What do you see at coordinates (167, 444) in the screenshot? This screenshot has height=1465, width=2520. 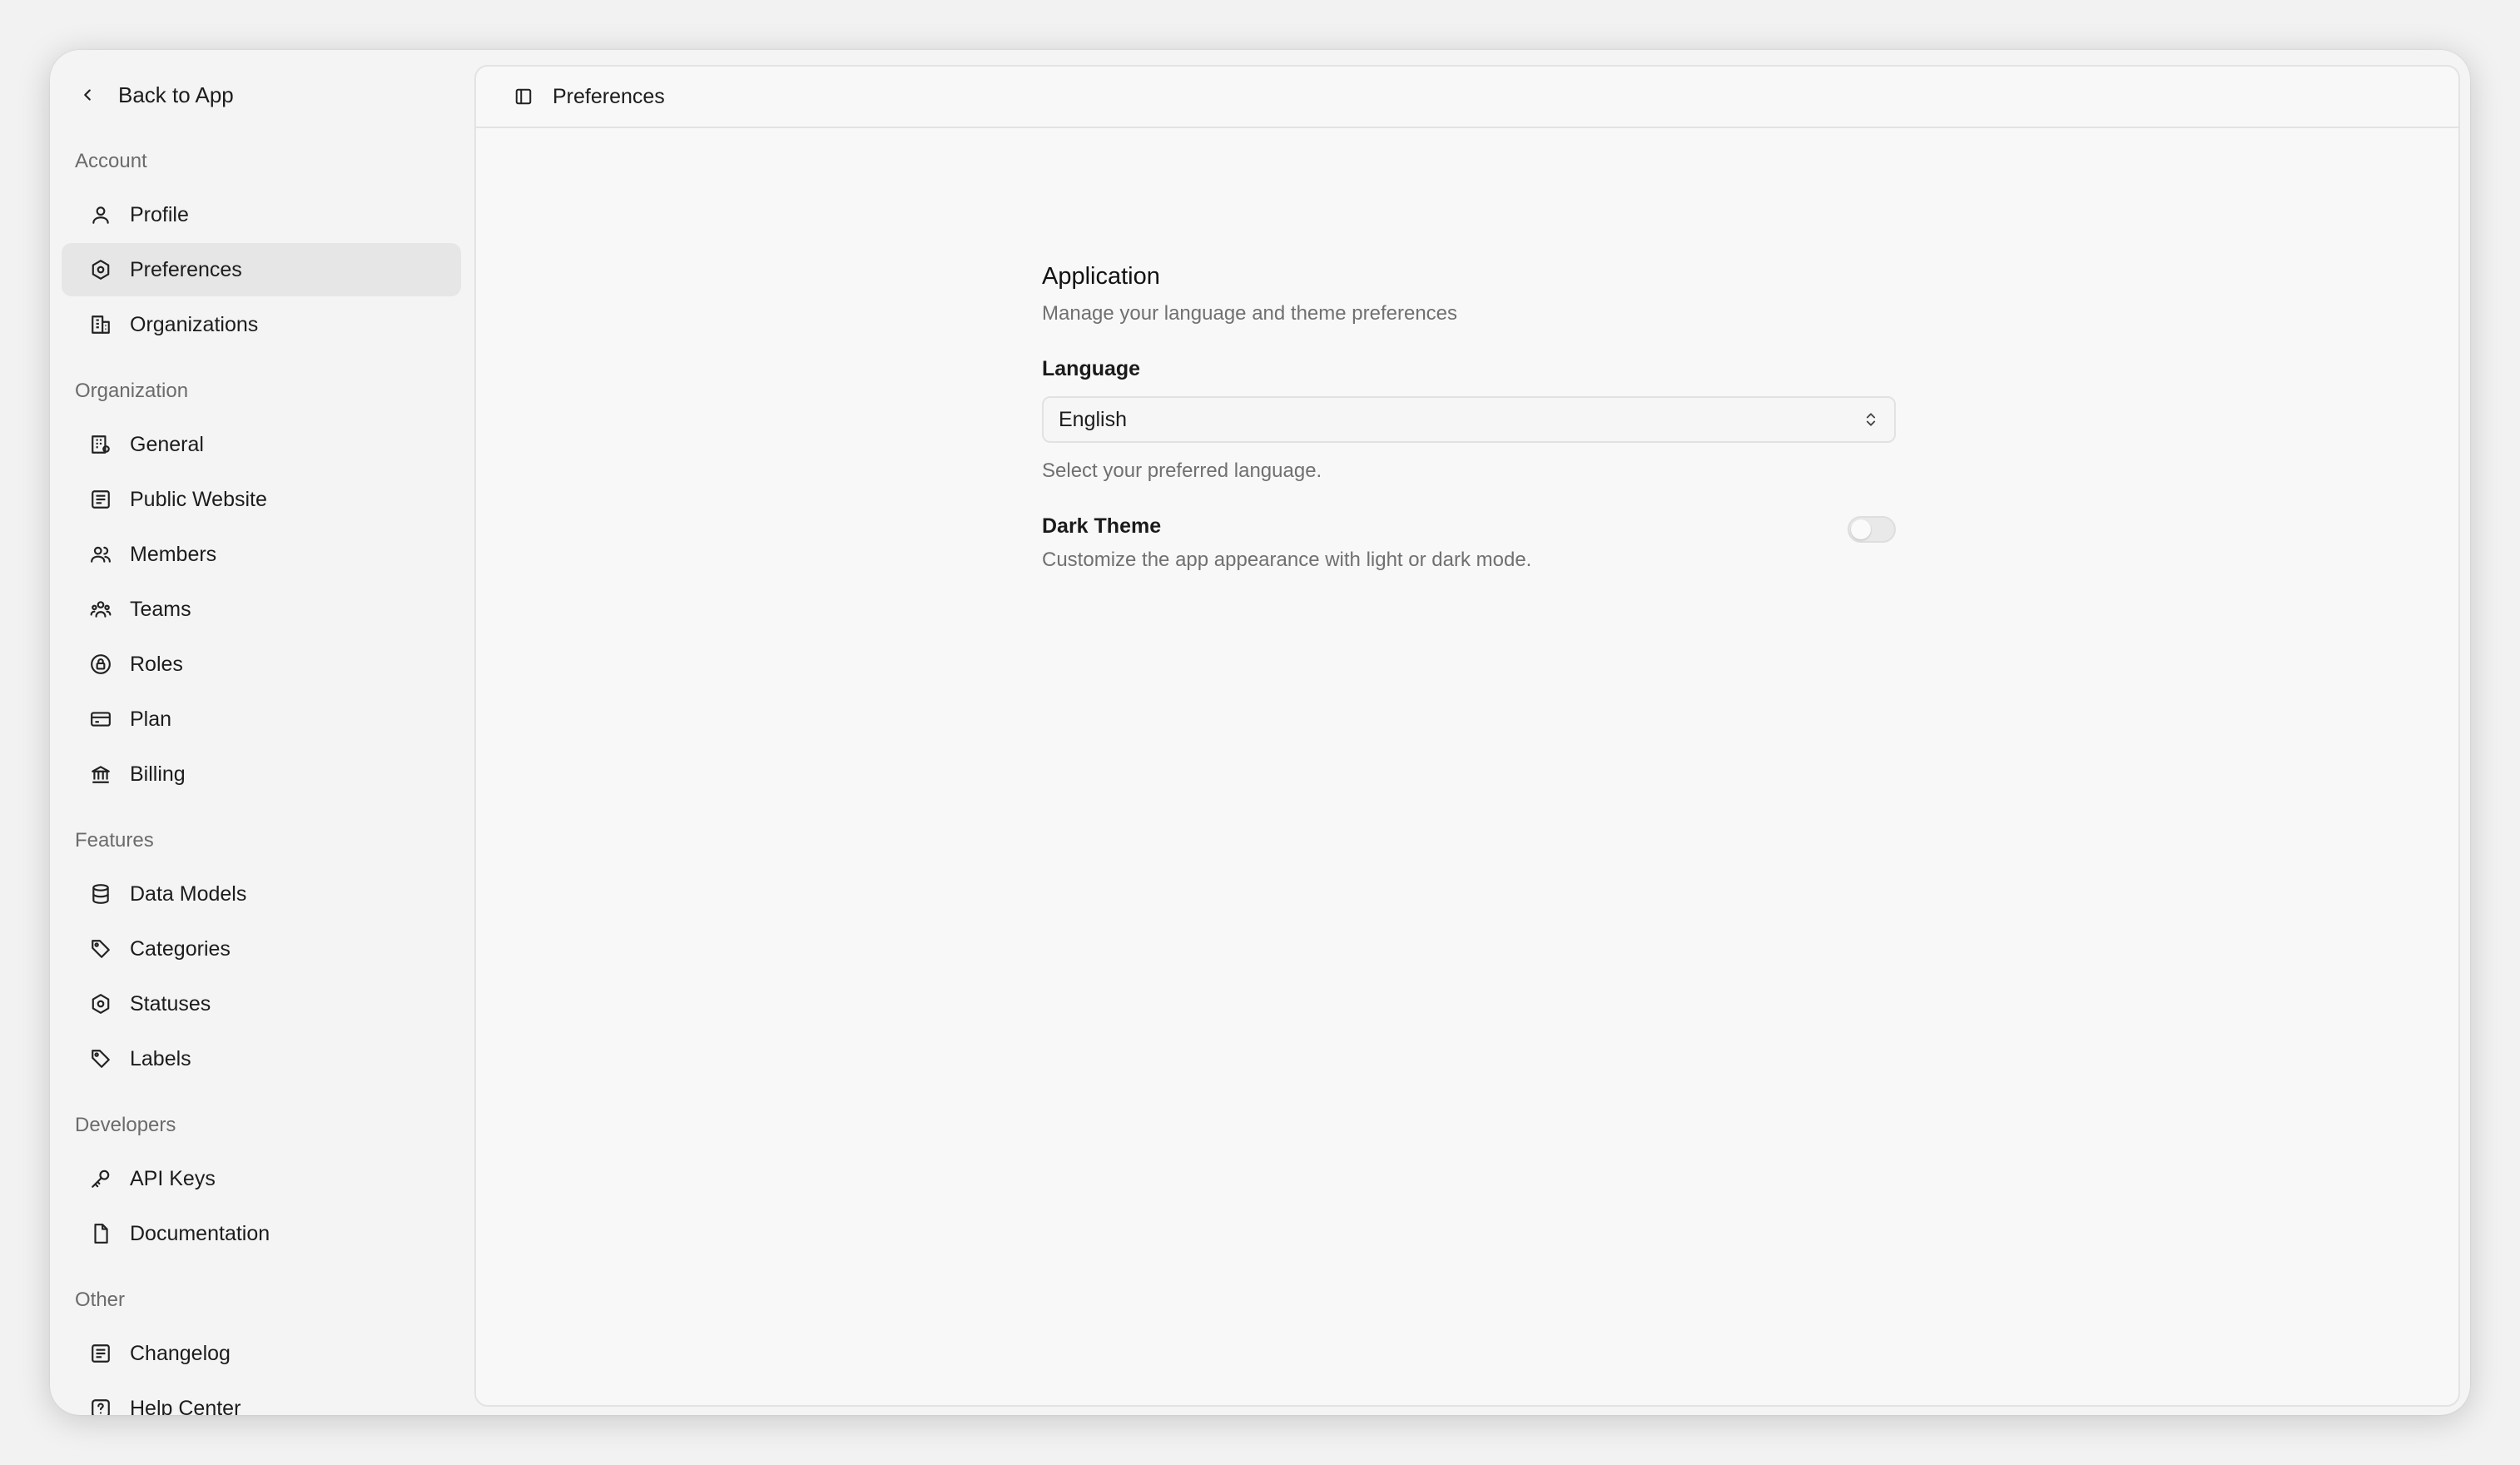 I see `sidebar-item-label: General` at bounding box center [167, 444].